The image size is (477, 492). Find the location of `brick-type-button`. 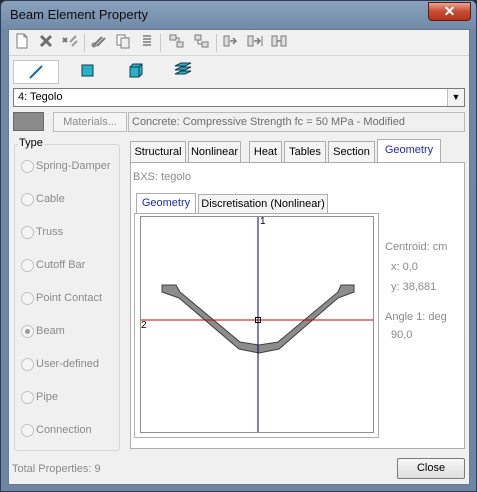

brick-type-button is located at coordinates (136, 72).